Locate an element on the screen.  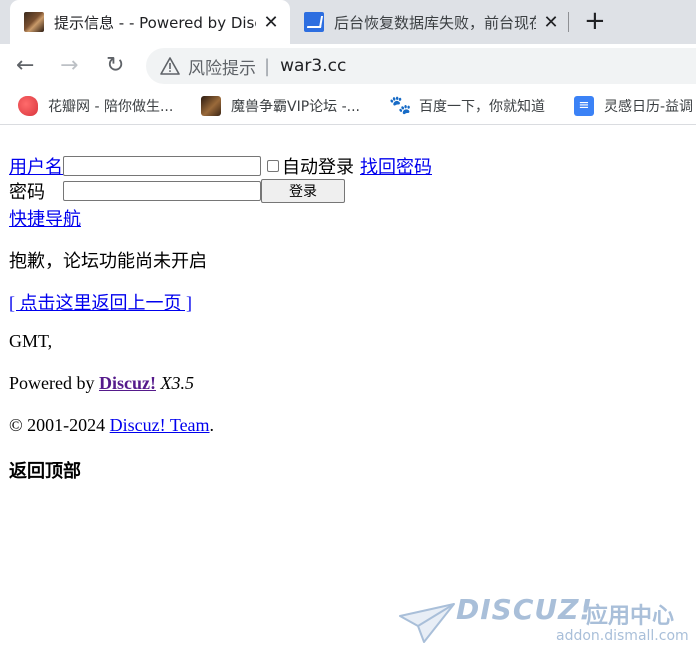
tab-title: 提示信息 - - Powered by Discuz! is located at coordinates (155, 22).